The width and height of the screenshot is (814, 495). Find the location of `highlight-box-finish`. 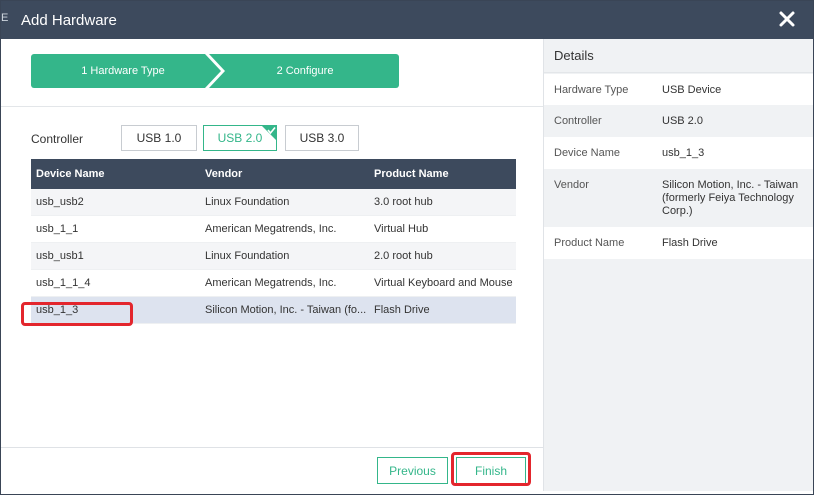

highlight-box-finish is located at coordinates (491, 469).